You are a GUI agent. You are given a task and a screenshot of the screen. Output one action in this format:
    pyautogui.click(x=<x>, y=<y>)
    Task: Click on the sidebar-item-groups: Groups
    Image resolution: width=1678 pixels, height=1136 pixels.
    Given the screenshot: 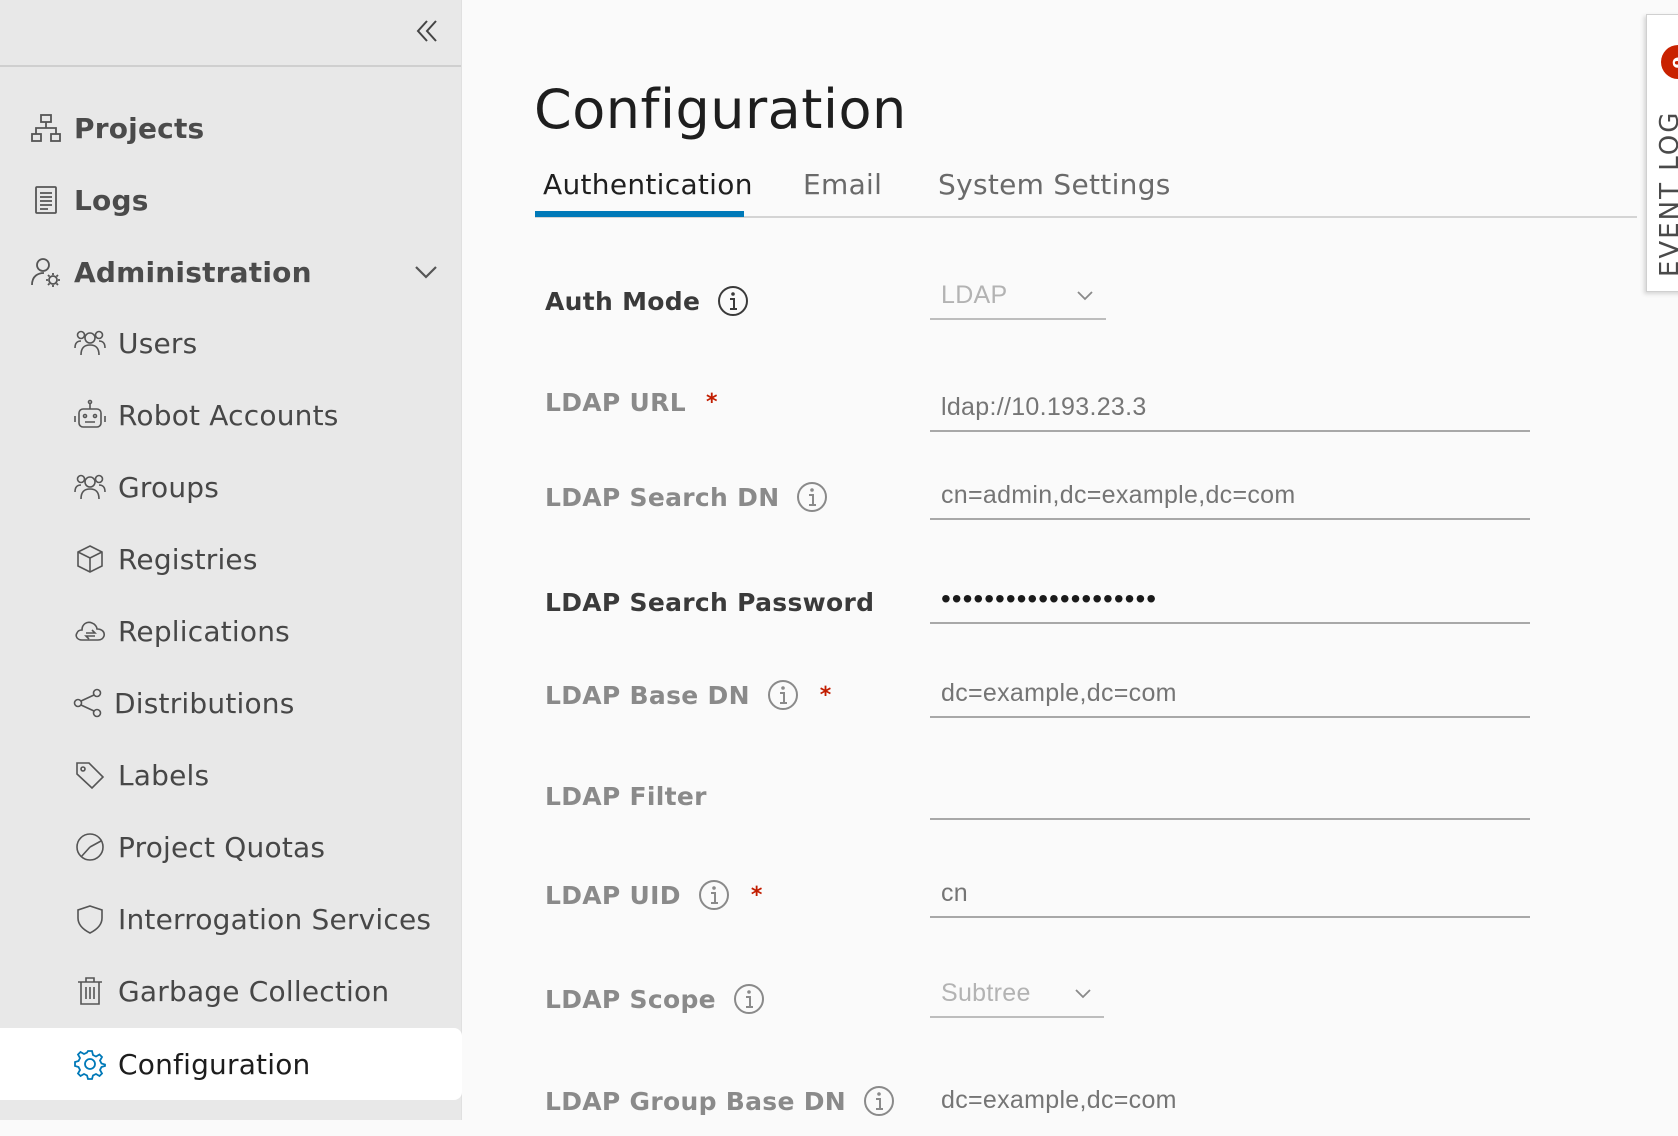 What is the action you would take?
    pyautogui.click(x=231, y=487)
    